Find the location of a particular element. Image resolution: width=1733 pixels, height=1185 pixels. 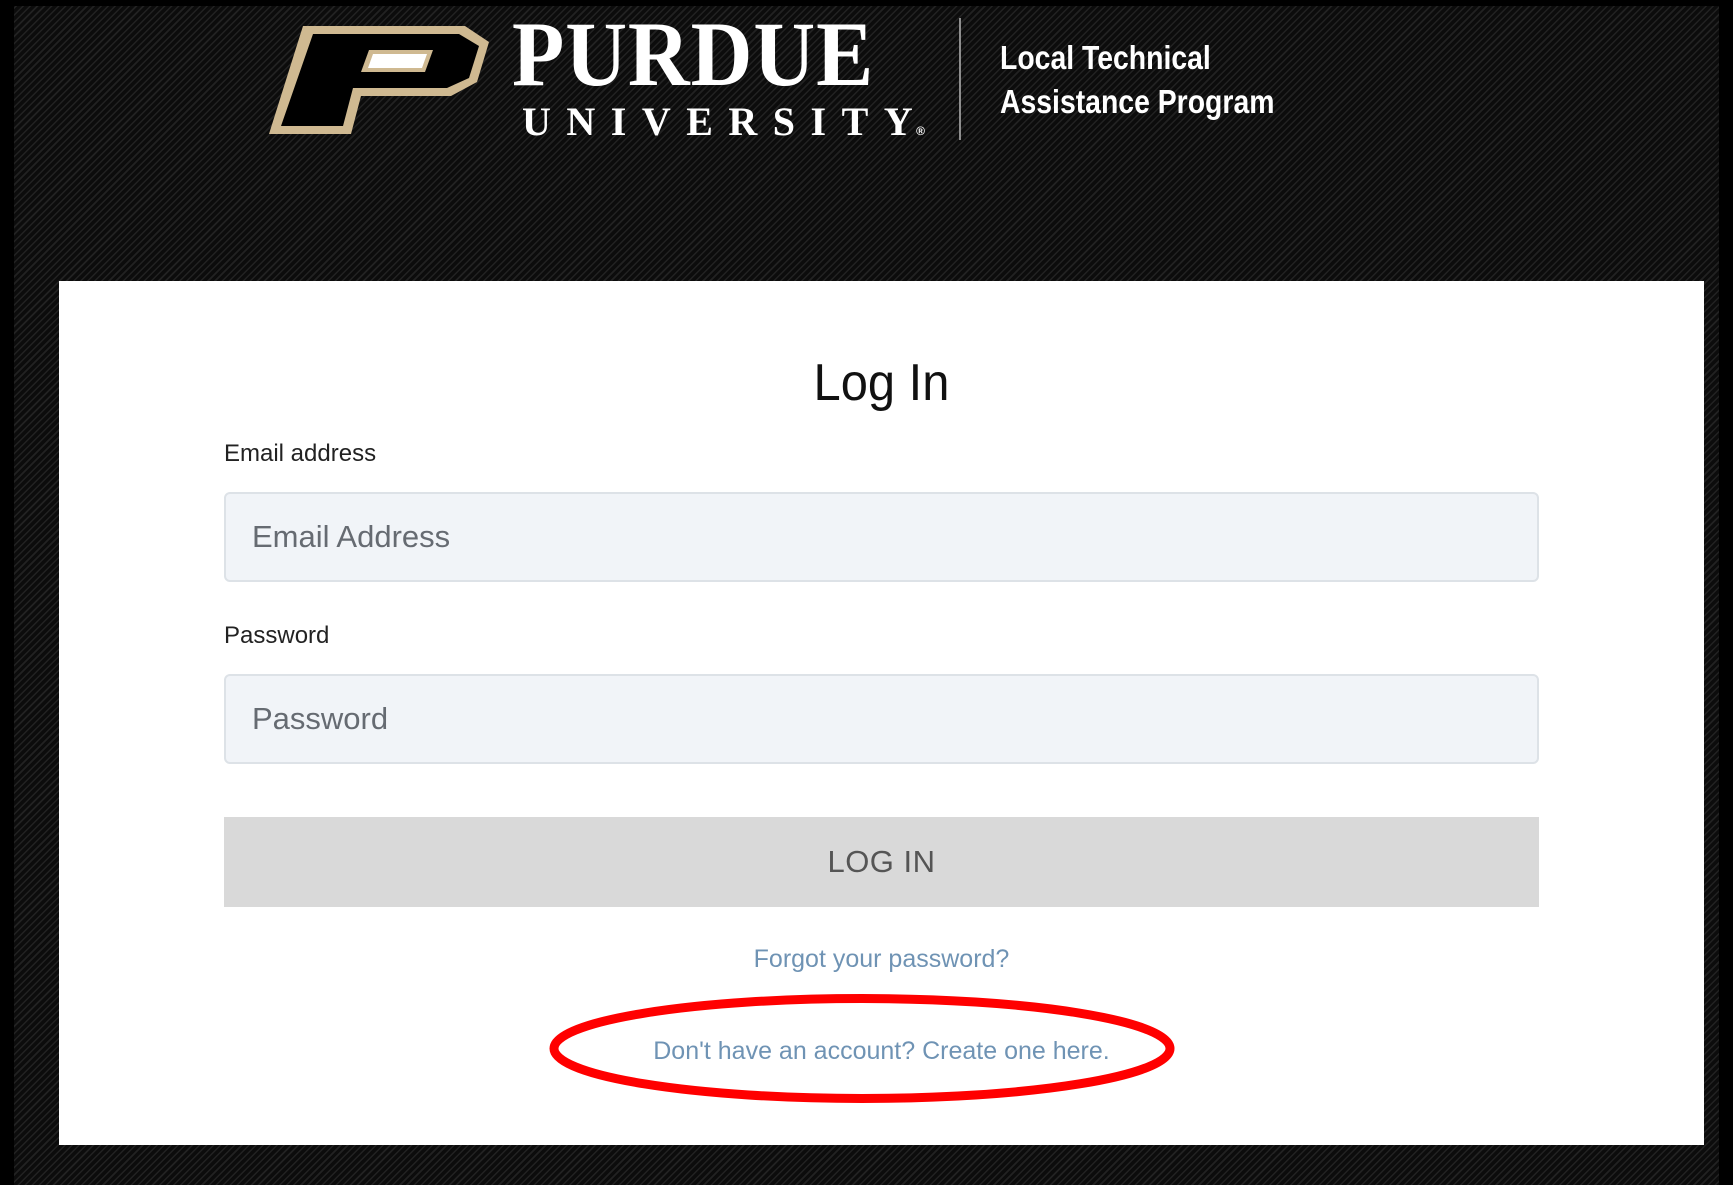

university-suffix: UNIVERSITY is located at coordinates (725, 121).